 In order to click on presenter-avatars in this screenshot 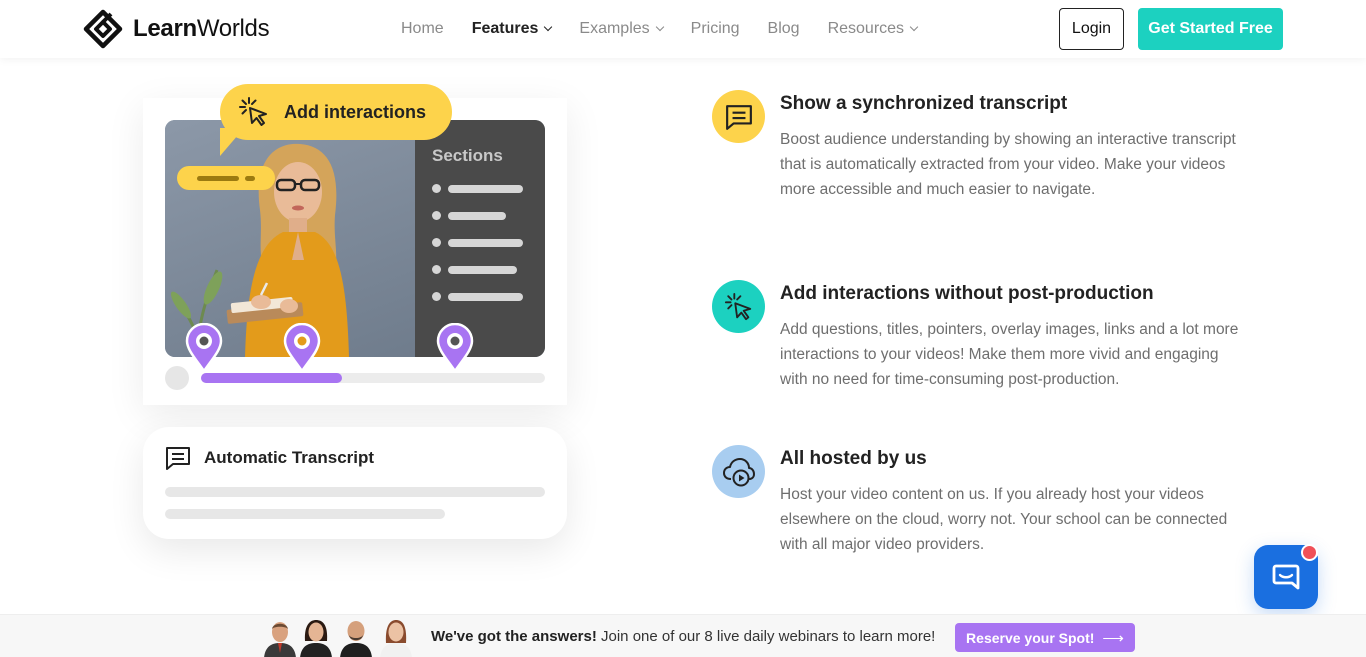, I will do `click(340, 636)`.